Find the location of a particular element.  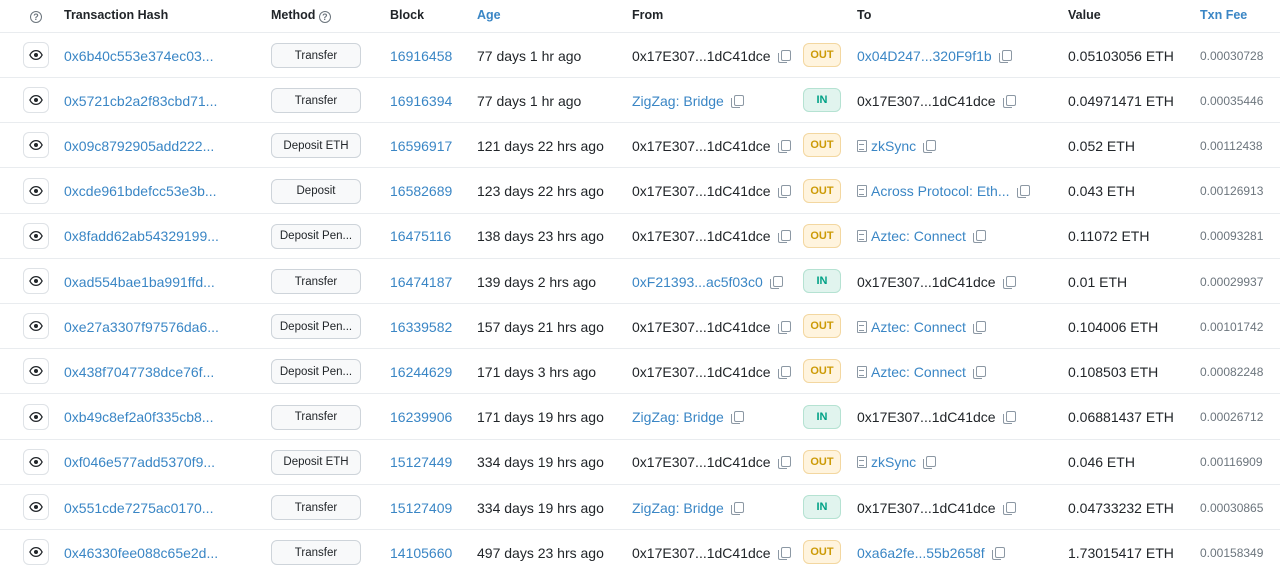

value-text: 0.043 ETH is located at coordinates (1101, 191).